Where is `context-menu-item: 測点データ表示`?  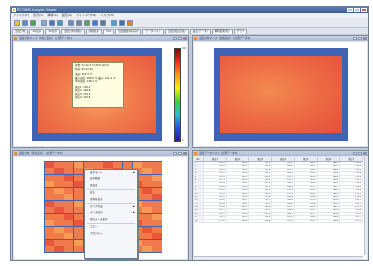
context-menu-item: 測点データ表示 is located at coordinates (111, 220).